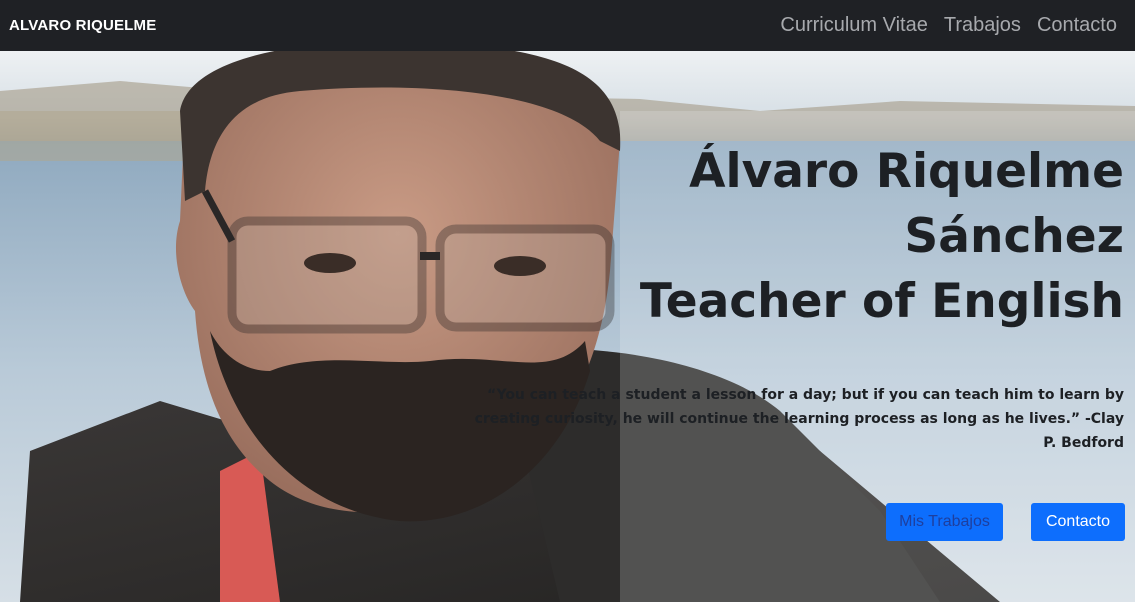 The height and width of the screenshot is (602, 1135). I want to click on nav-link-trabajos: Trabajos, so click(982, 25).